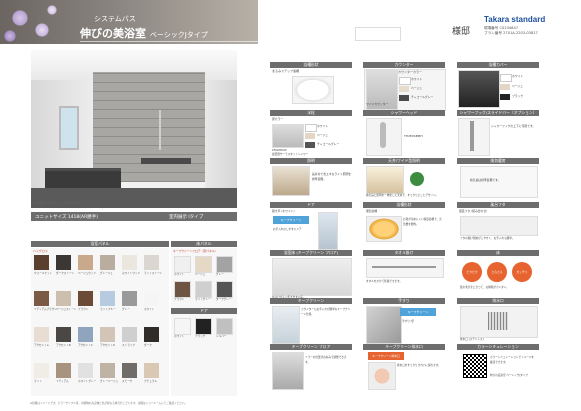  Describe the element at coordinates (69, 128) in the screenshot. I see `window` at that location.